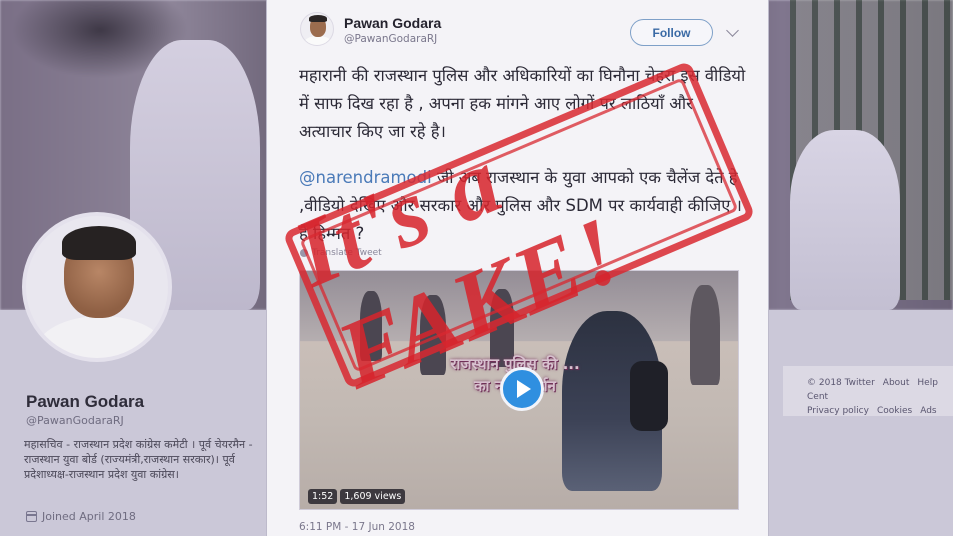 Image resolution: width=953 pixels, height=536 pixels. I want to click on profile-joined-date: Joined April 2018, so click(81, 516).